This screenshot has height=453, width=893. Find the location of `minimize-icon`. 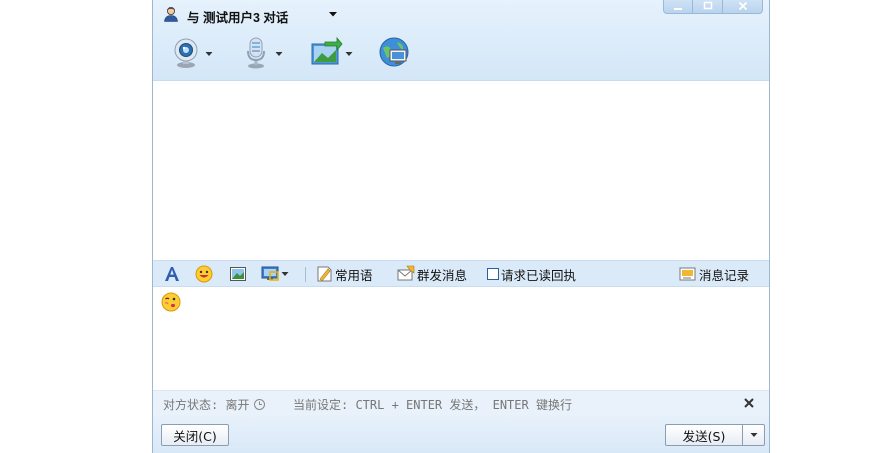

minimize-icon is located at coordinates (678, 9).